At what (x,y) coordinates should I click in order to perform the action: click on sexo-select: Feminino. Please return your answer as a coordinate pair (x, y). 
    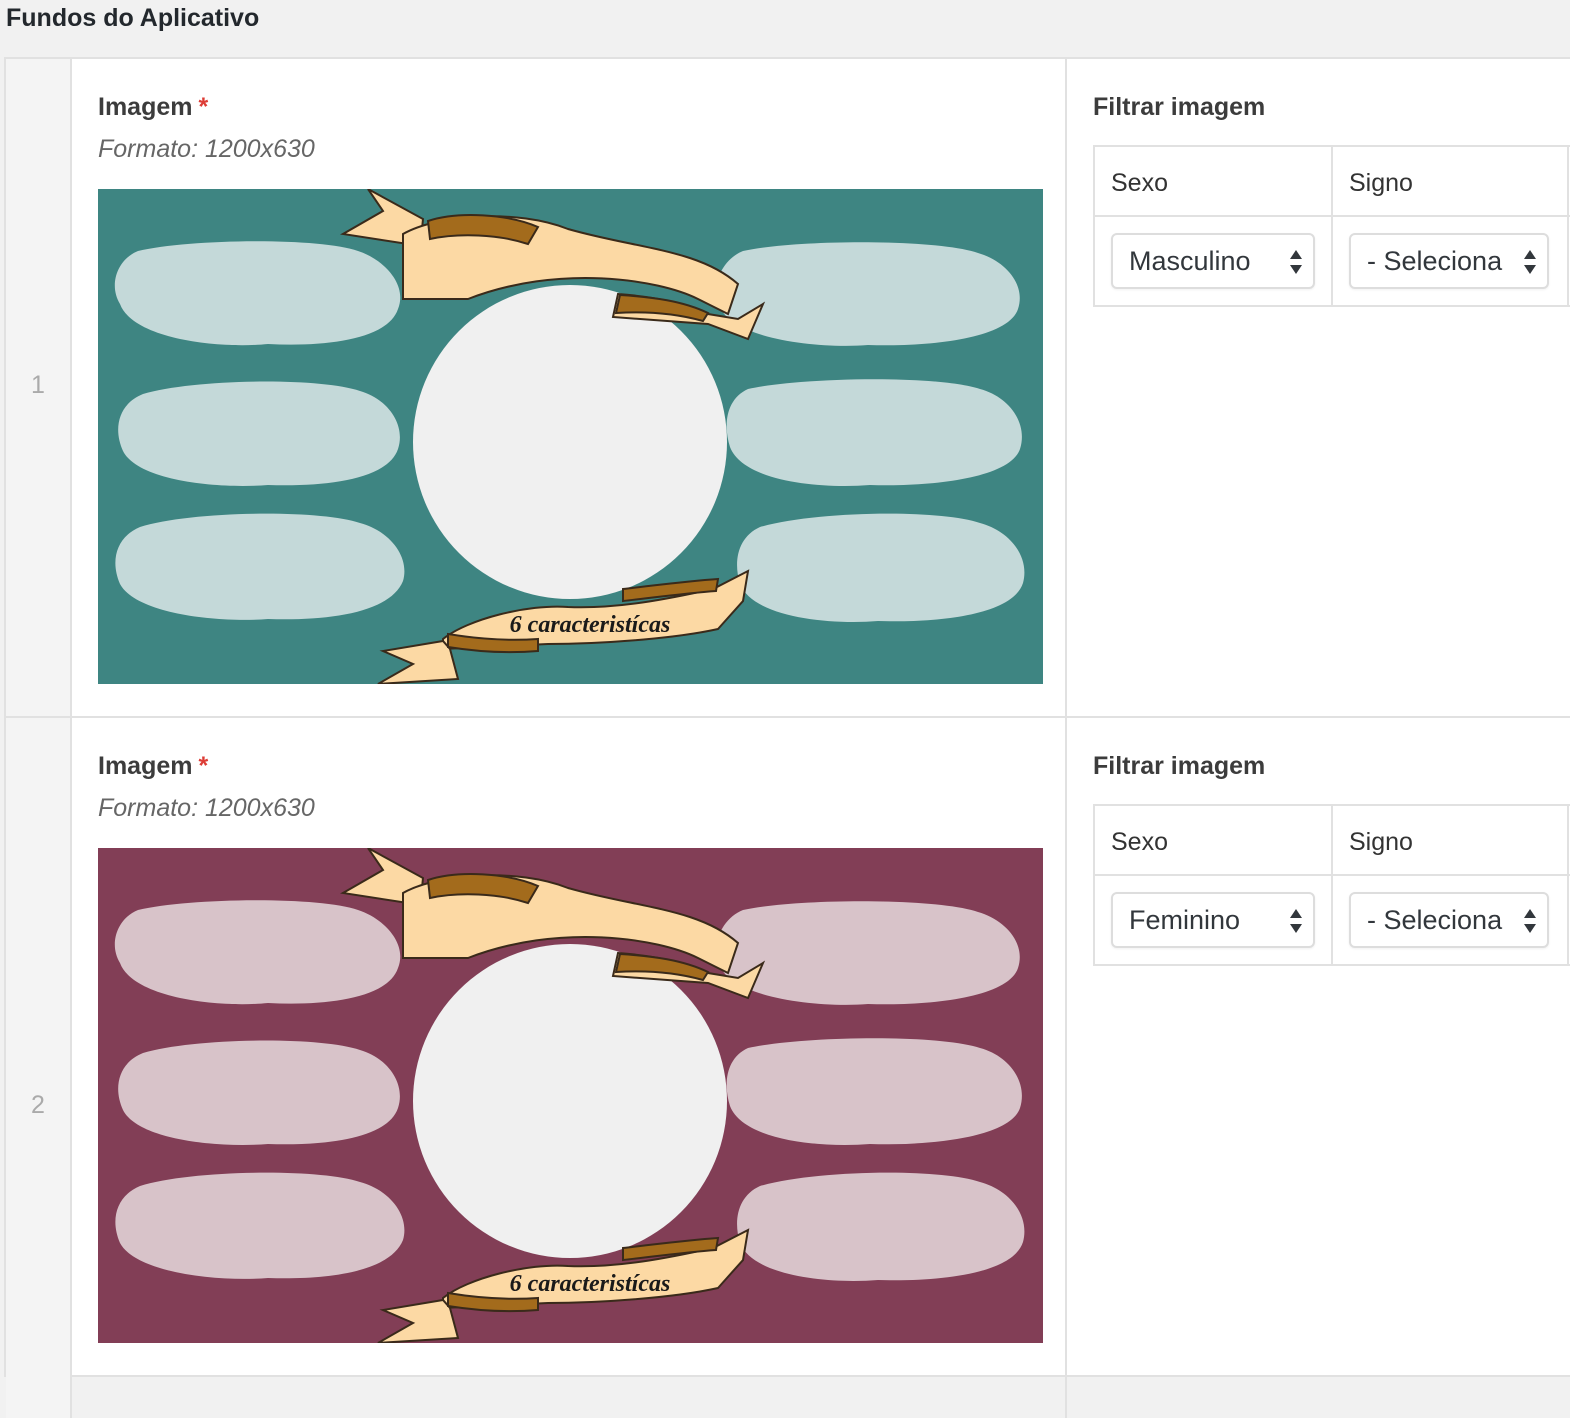
    Looking at the image, I should click on (1213, 920).